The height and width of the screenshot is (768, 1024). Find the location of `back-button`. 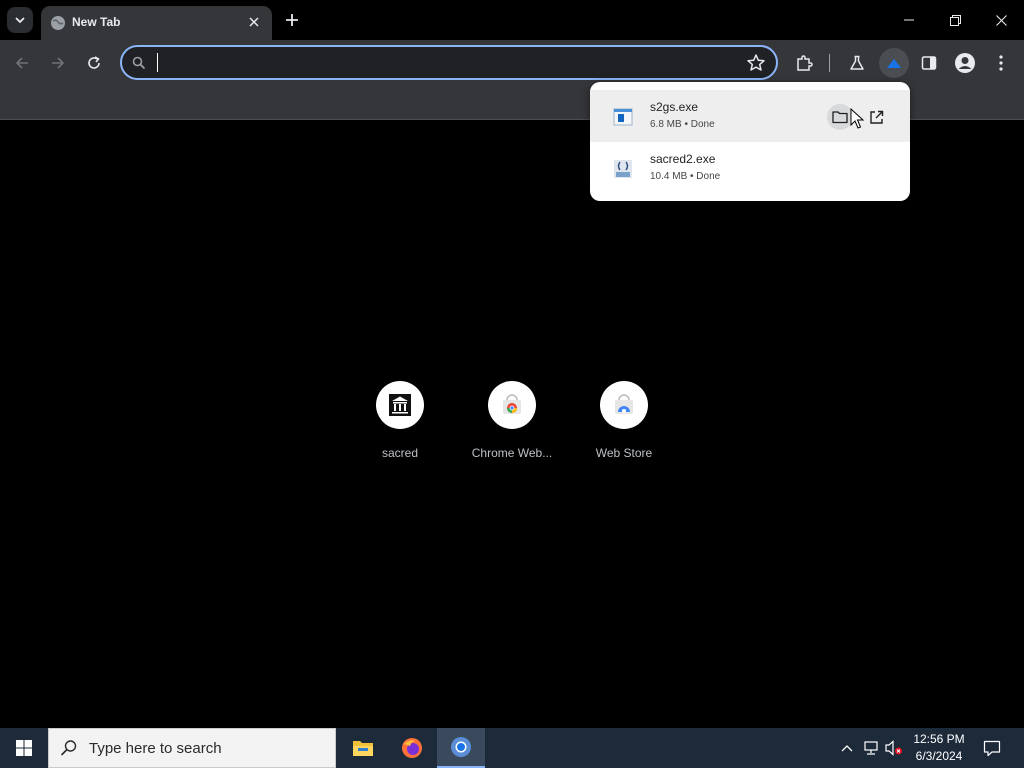

back-button is located at coordinates (22, 63).